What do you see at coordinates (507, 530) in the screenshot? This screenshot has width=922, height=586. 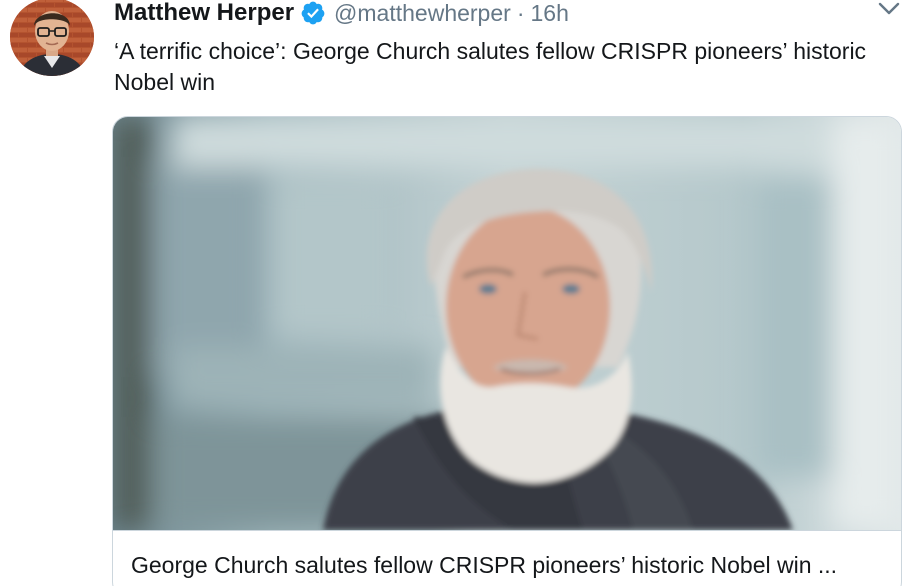 I see `card-divider` at bounding box center [507, 530].